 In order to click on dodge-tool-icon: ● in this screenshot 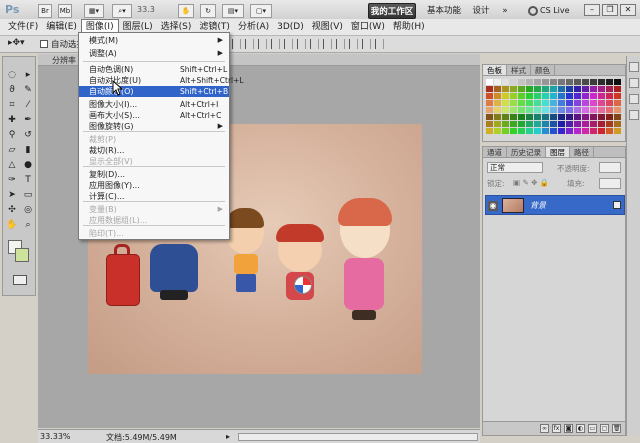, I will do `click(28, 165)`.